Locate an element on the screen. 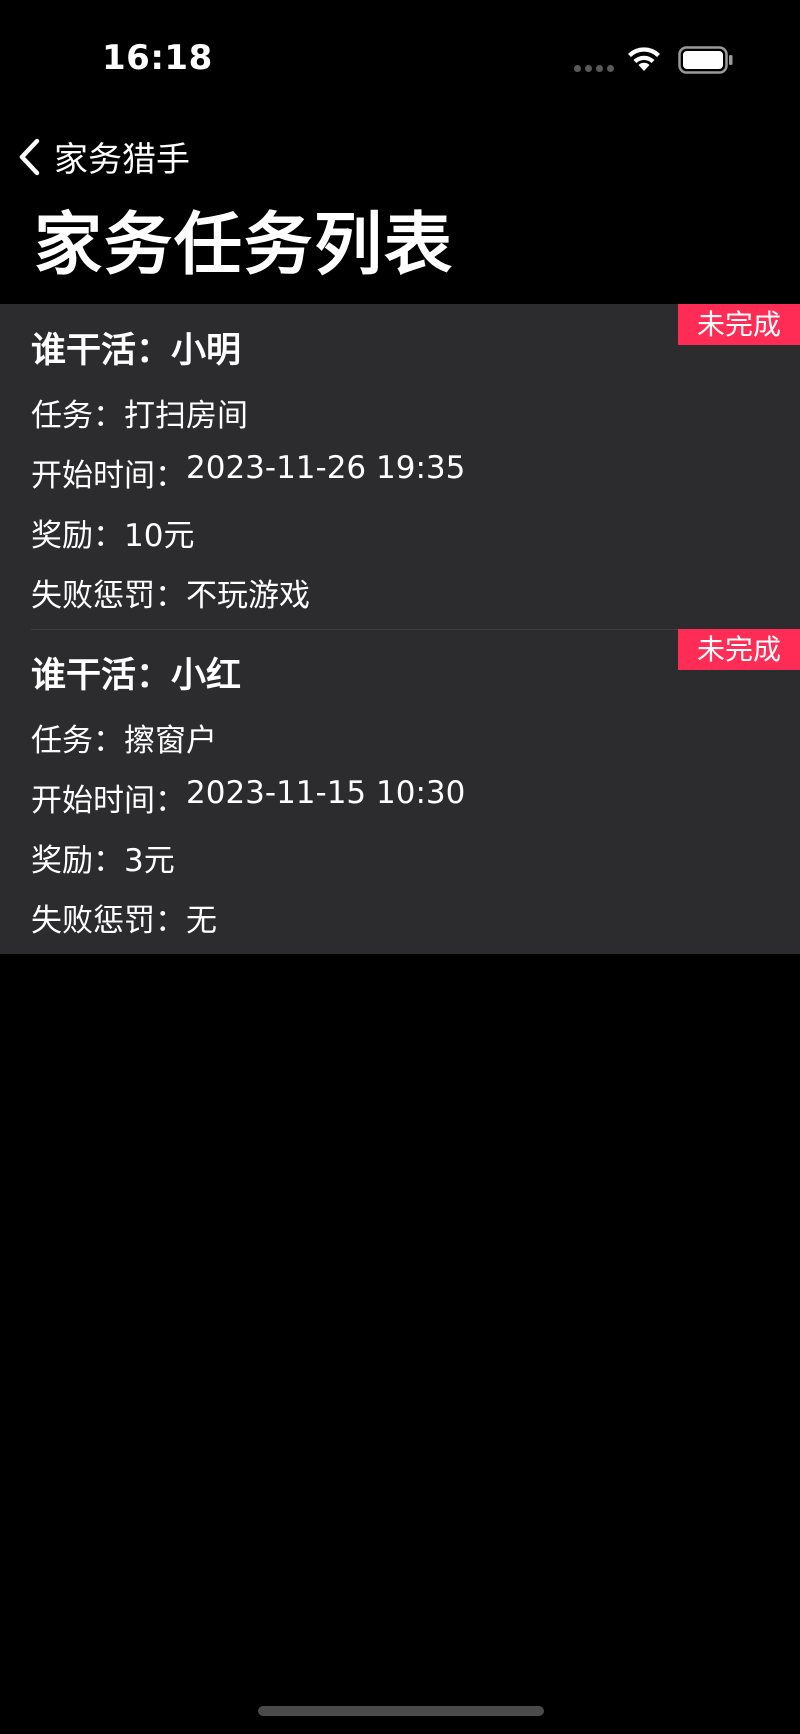 Image resolution: width=800 pixels, height=1734 pixels. status-bar: 16:18 is located at coordinates (400, 55).